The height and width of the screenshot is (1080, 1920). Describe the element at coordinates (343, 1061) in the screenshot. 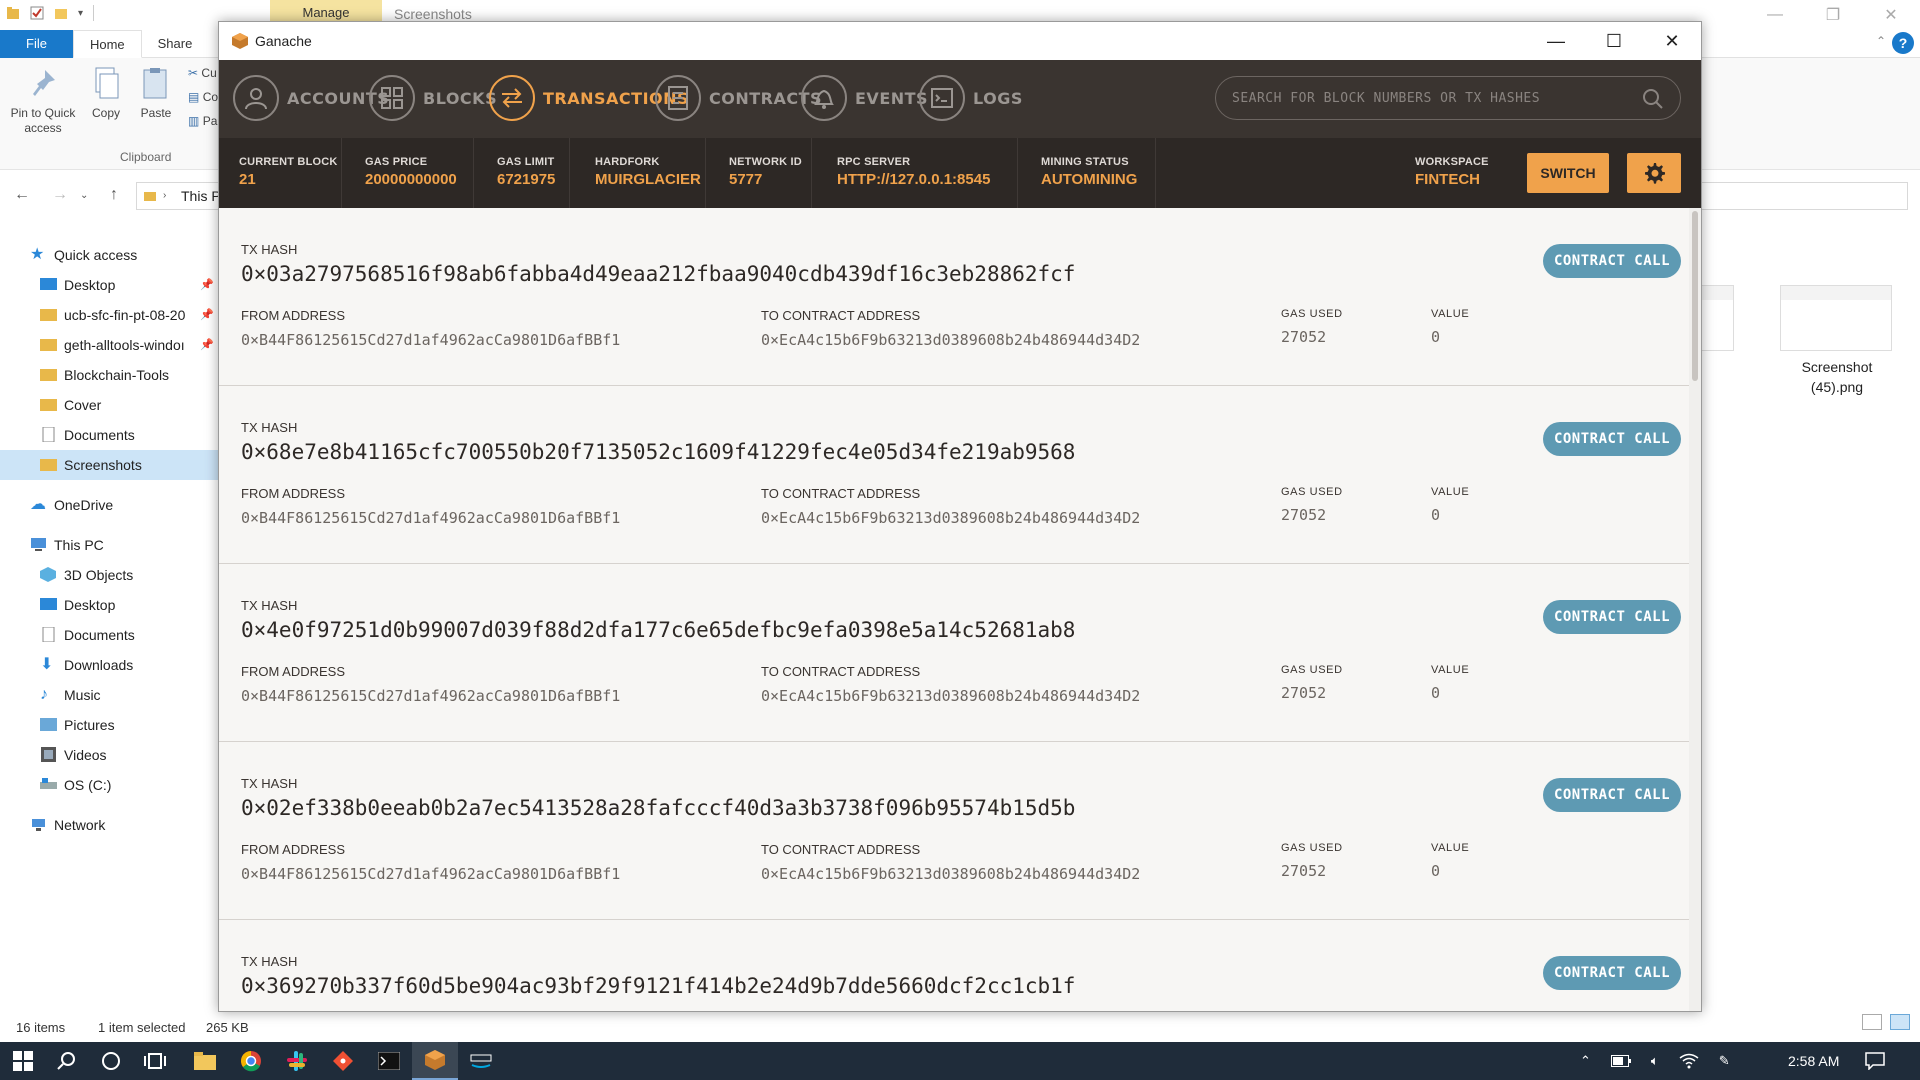

I see `taskbar-git` at that location.